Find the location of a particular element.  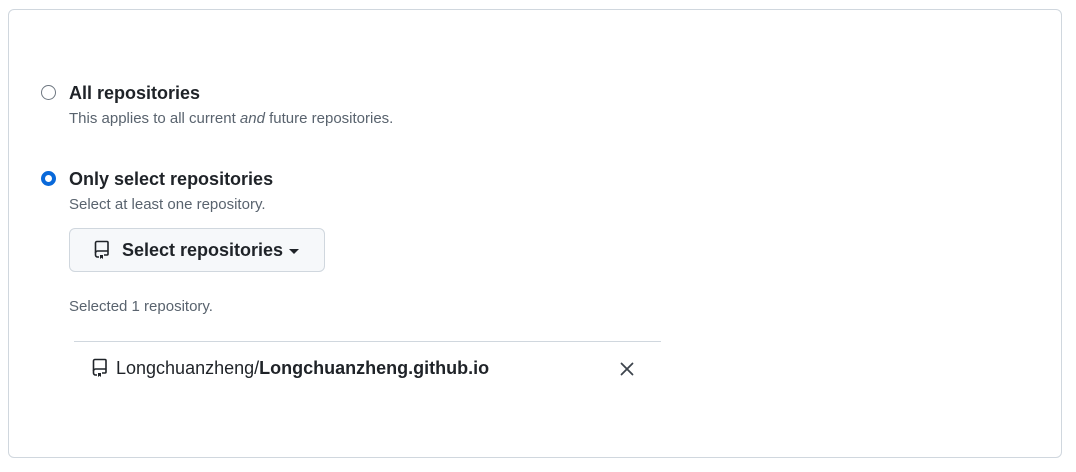

list-item: Longchuanzheng/Longchuanzheng.github.io is located at coordinates (367, 368).